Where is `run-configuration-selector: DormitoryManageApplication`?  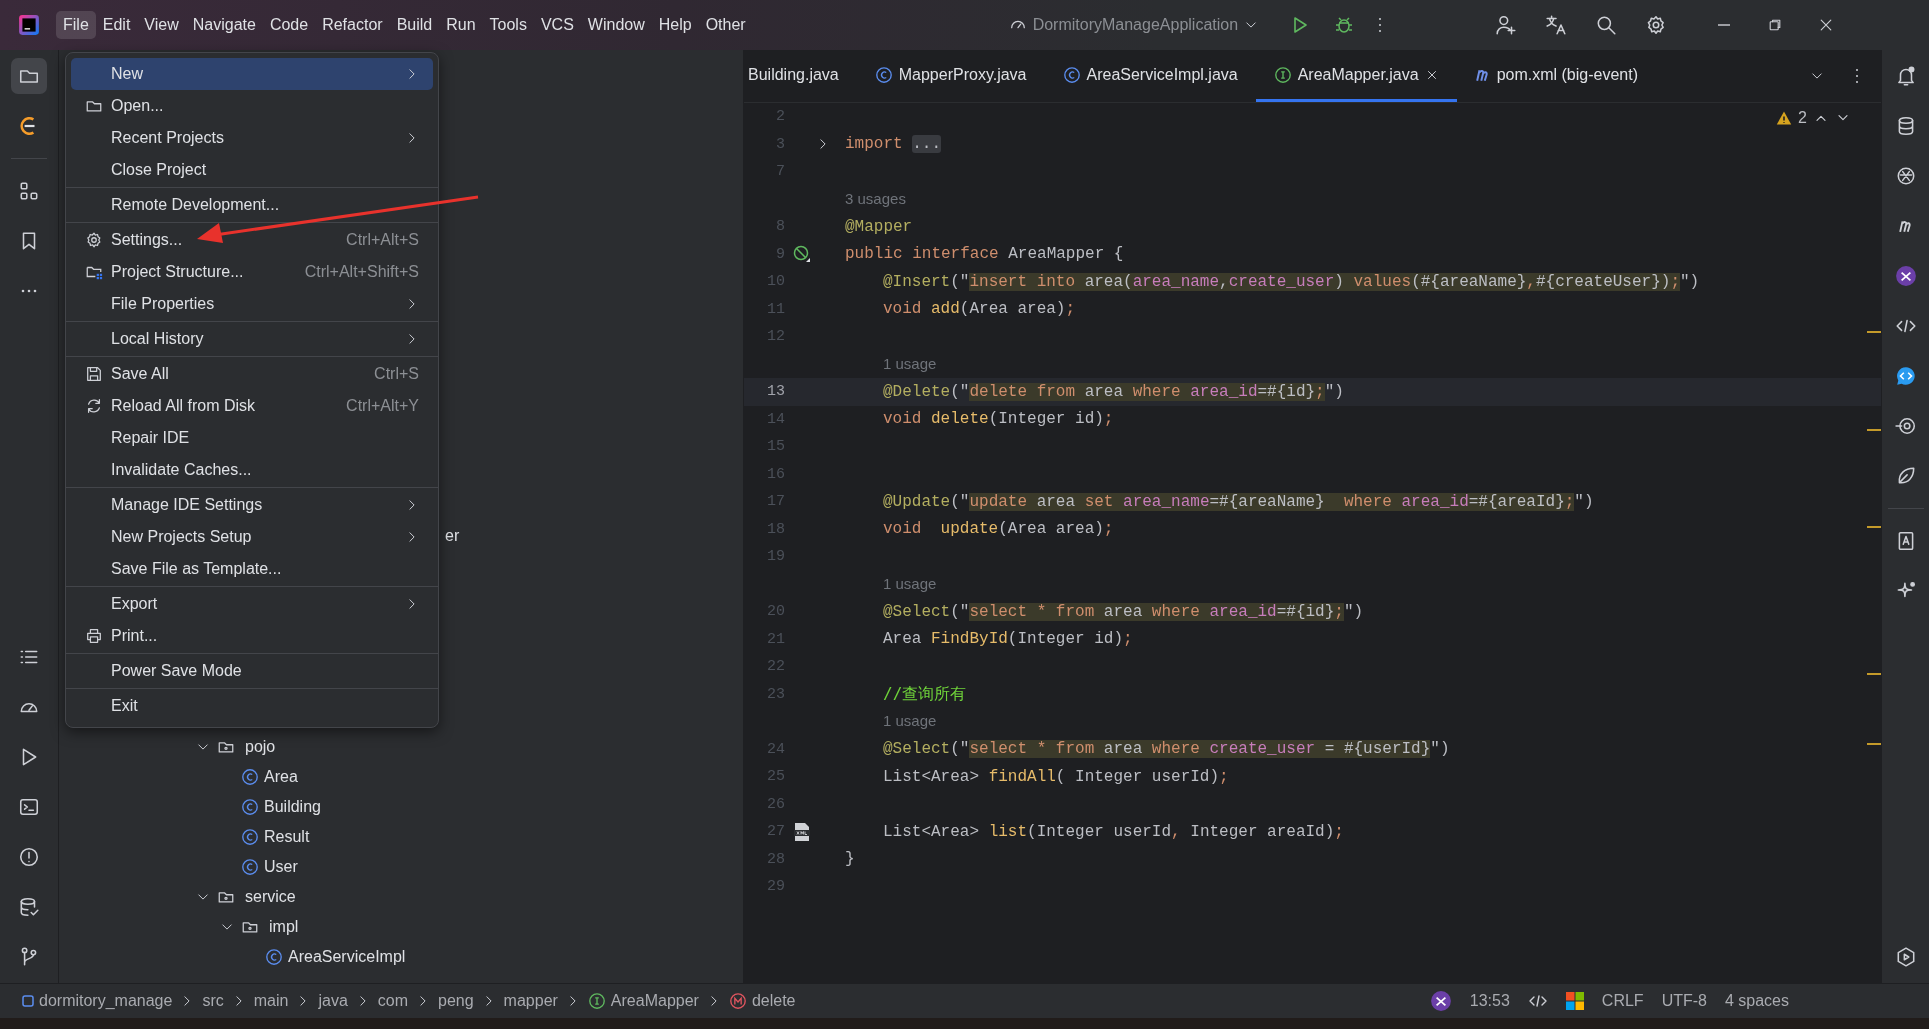 run-configuration-selector: DormitoryManageApplication is located at coordinates (1133, 25).